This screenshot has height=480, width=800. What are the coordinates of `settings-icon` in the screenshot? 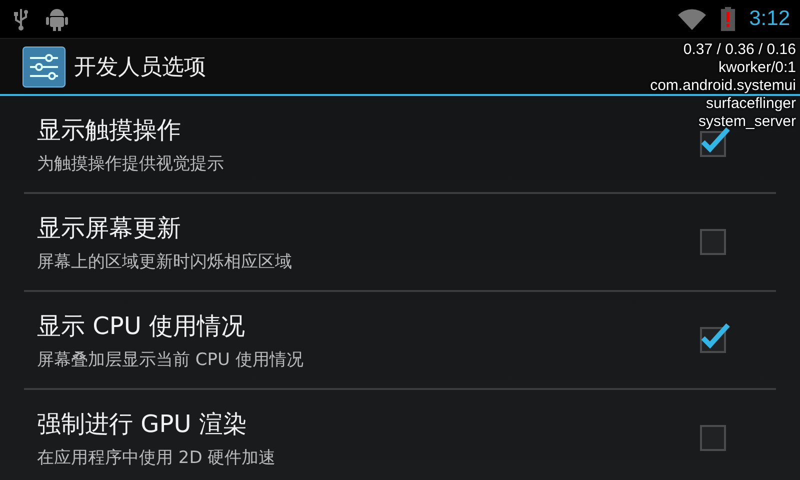 It's located at (44, 67).